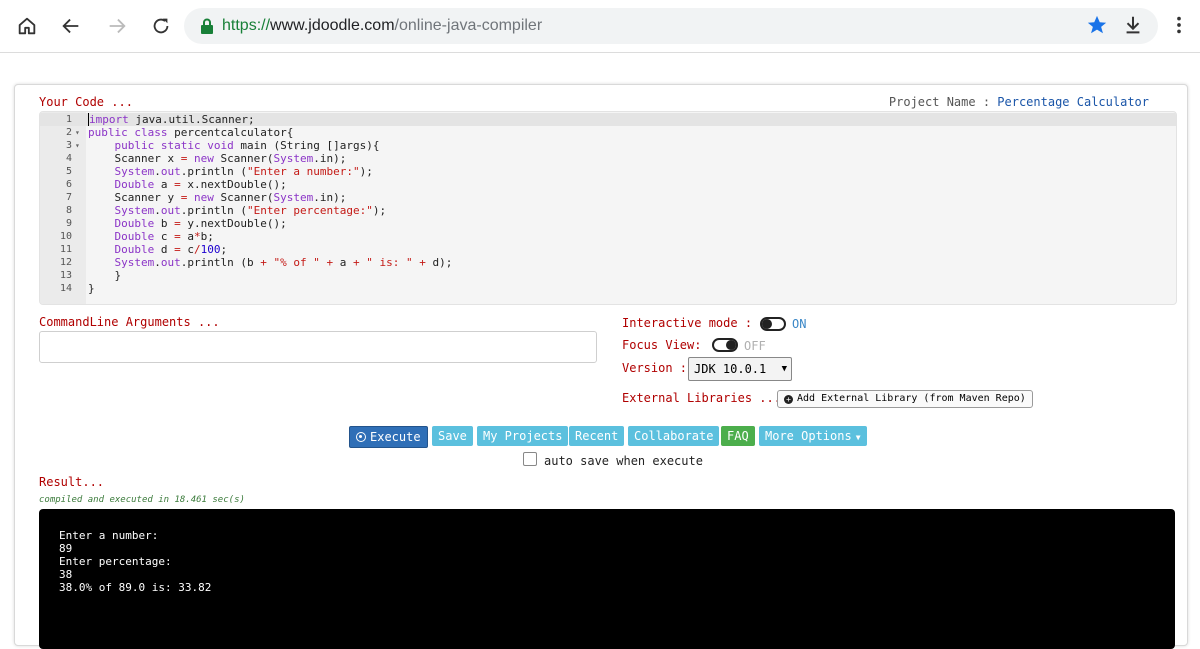 This screenshot has height=649, width=1200. I want to click on line-number: 9, so click(68, 223).